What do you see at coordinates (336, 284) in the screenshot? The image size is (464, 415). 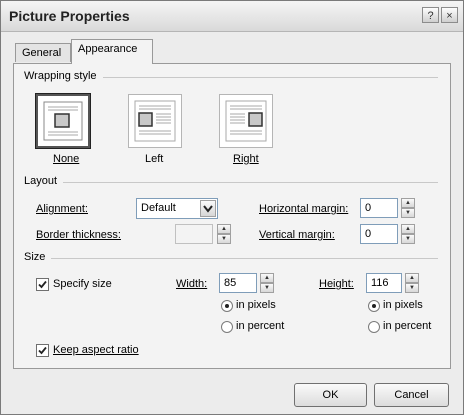 I see `height-label: Height:` at bounding box center [336, 284].